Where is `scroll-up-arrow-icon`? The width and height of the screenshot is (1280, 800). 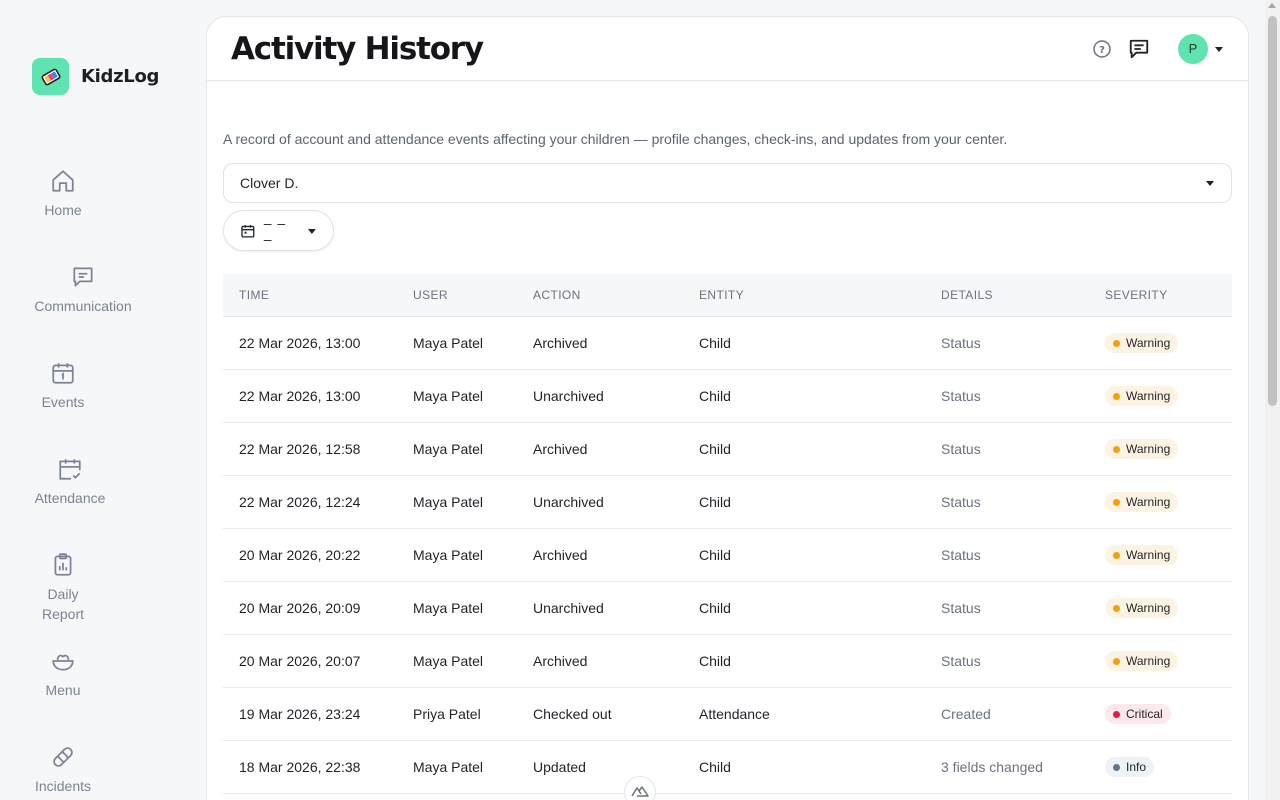 scroll-up-arrow-icon is located at coordinates (1272, 5).